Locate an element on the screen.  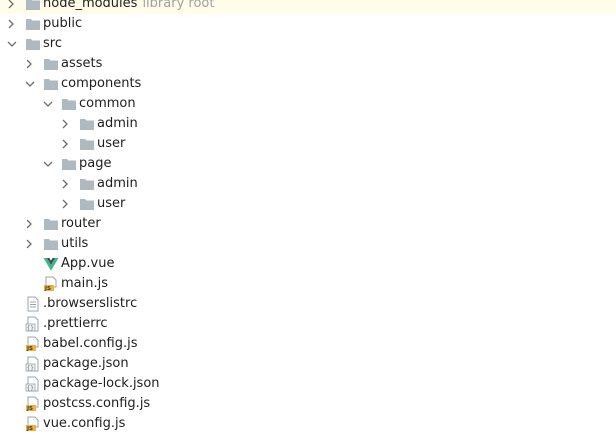
tree-item-label: utils is located at coordinates (75, 243).